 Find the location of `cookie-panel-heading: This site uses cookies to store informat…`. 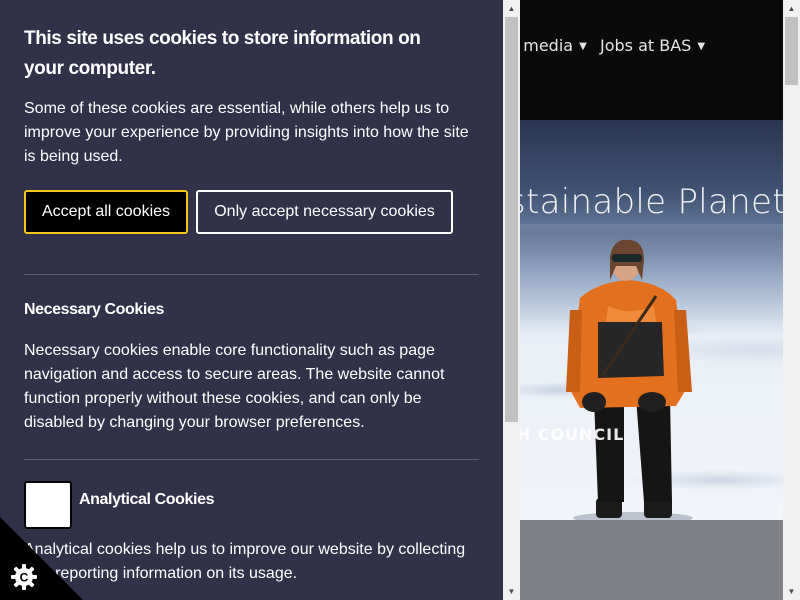

cookie-panel-heading: This site uses cookies to store informat… is located at coordinates (222, 53).